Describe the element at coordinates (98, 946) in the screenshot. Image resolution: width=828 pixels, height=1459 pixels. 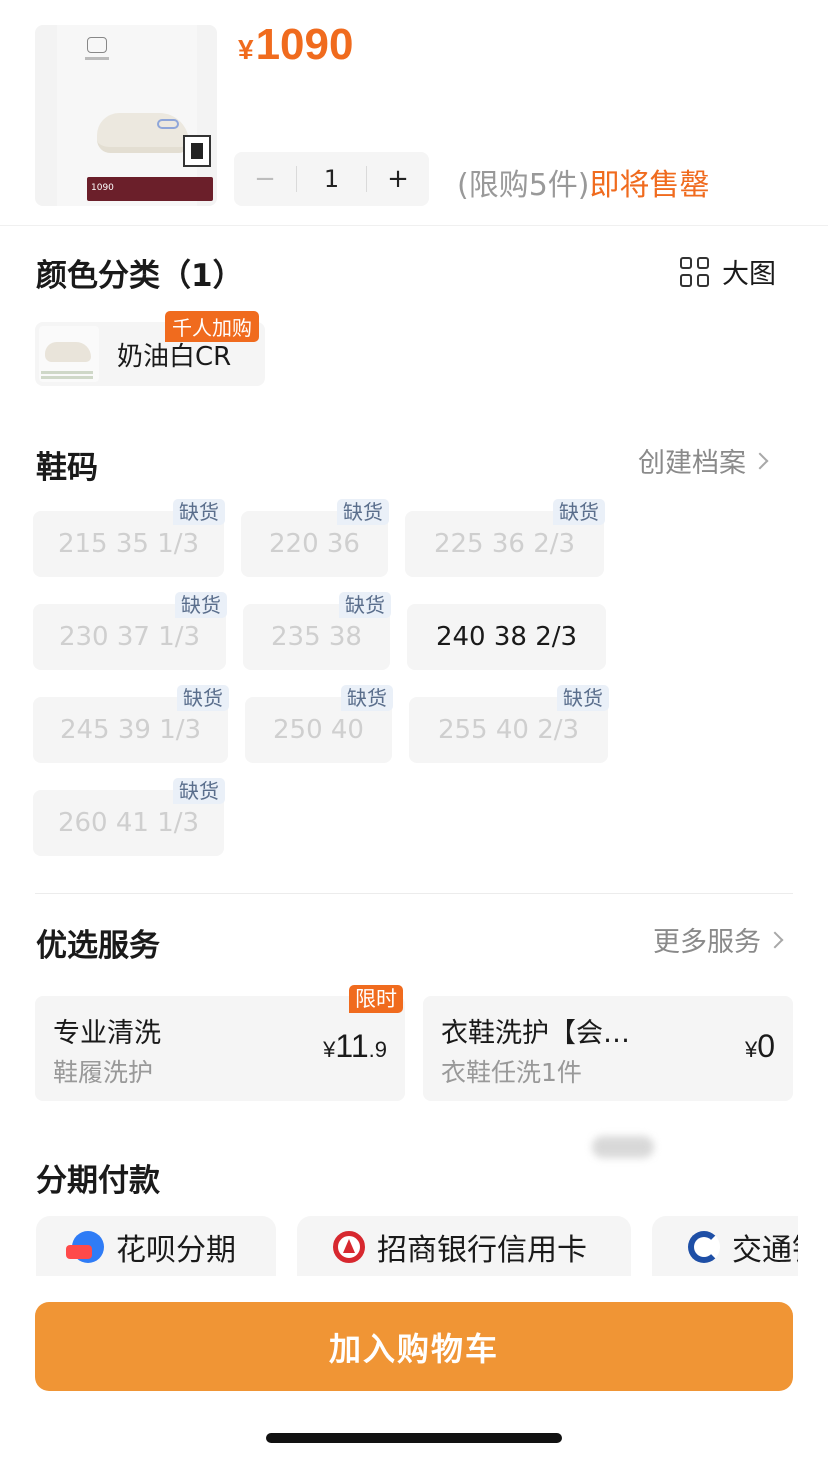
I see `services-section-title: 优选服务` at that location.